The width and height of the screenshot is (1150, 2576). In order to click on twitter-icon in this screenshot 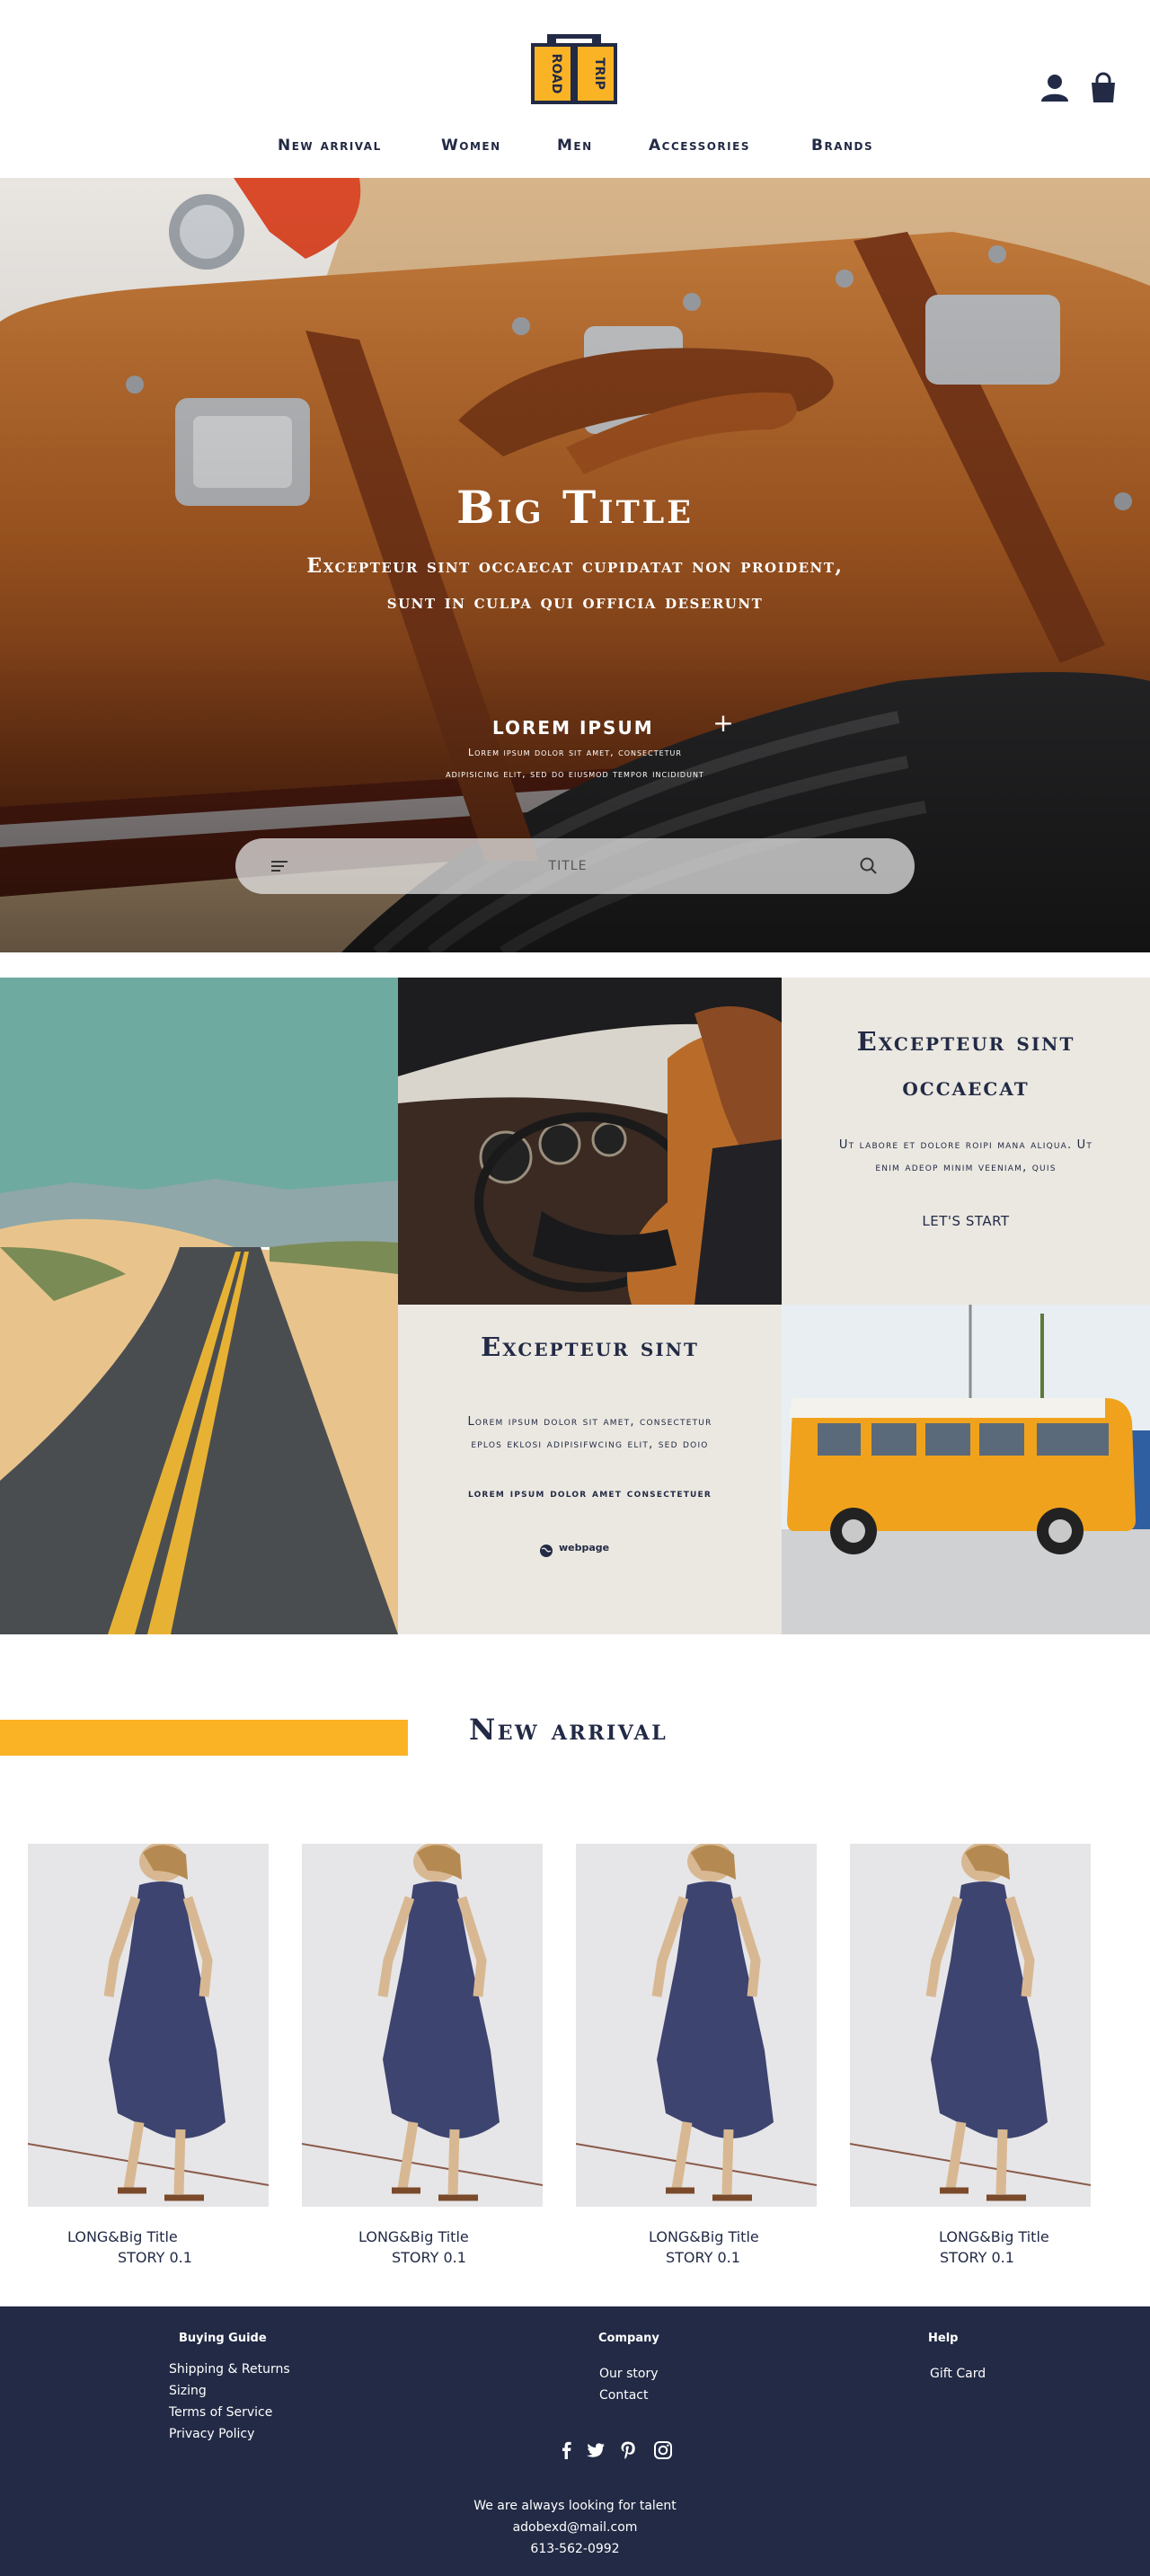, I will do `click(596, 2450)`.